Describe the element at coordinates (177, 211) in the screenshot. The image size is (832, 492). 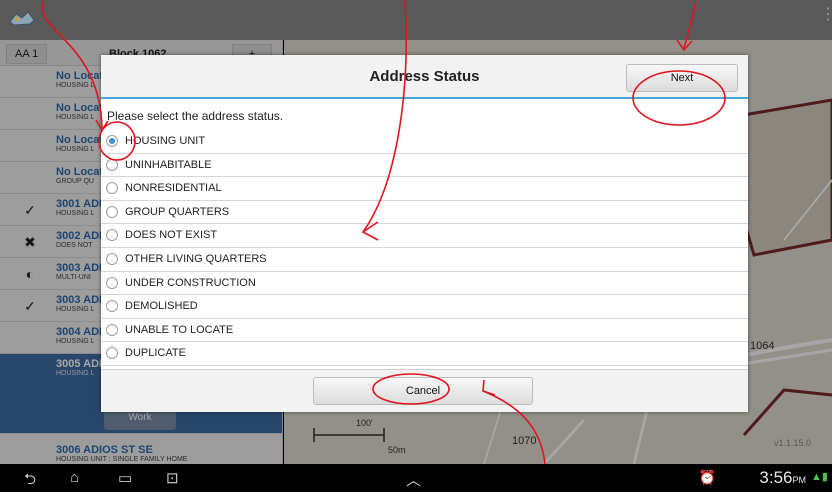
I see `option-label: GROUP QUARTERS` at that location.